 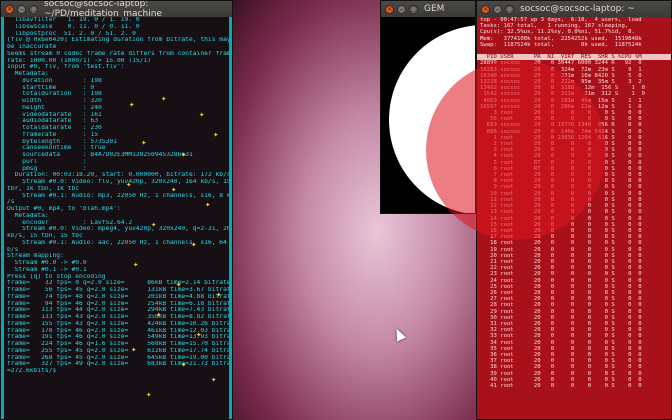 What do you see at coordinates (64, 209) in the screenshot?
I see `terminal-line: Output #0, mp4, to 'blah.mp4':` at bounding box center [64, 209].